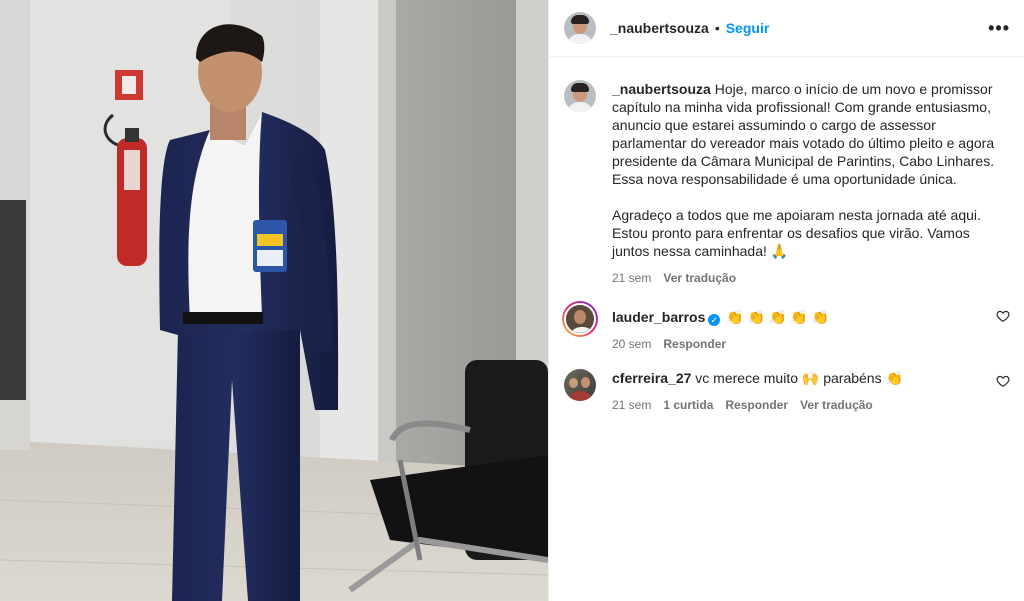  What do you see at coordinates (714, 320) in the screenshot?
I see `verified-badge-icon: ✓` at bounding box center [714, 320].